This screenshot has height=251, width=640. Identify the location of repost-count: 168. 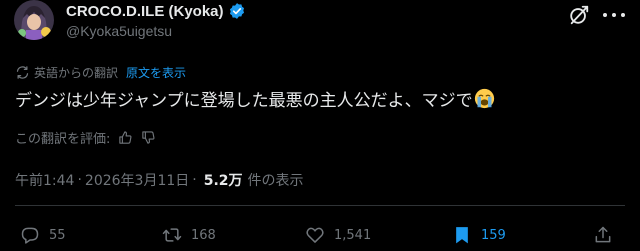
(203, 235).